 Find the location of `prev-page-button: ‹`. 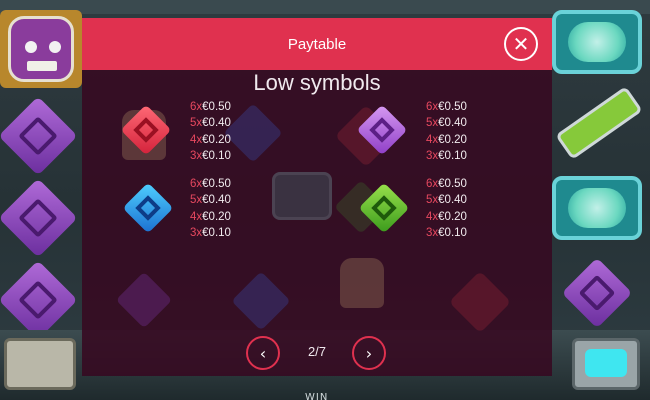

prev-page-button: ‹ is located at coordinates (263, 353).